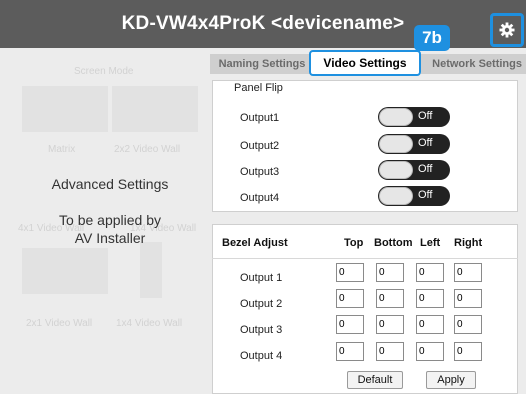  I want to click on flip-output-label: Output2, so click(260, 146).